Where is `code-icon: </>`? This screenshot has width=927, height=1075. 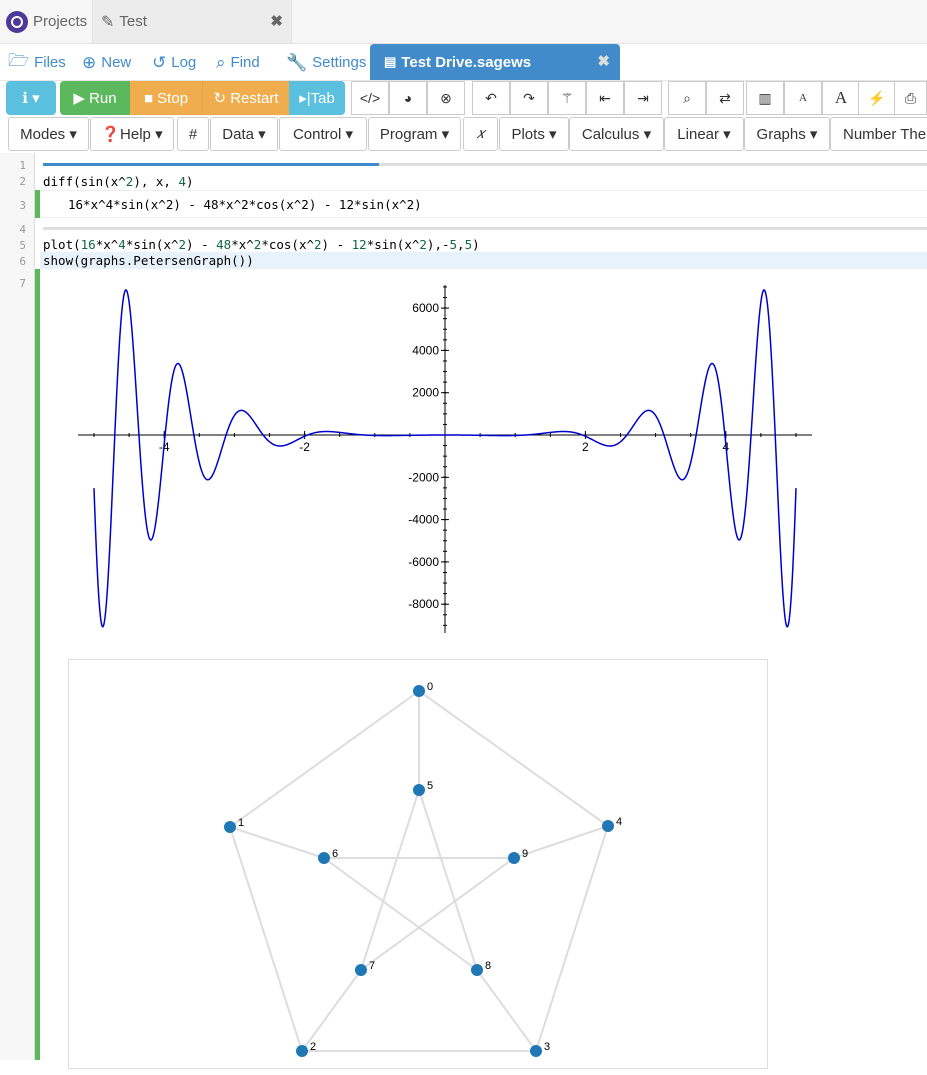 code-icon: </> is located at coordinates (370, 98).